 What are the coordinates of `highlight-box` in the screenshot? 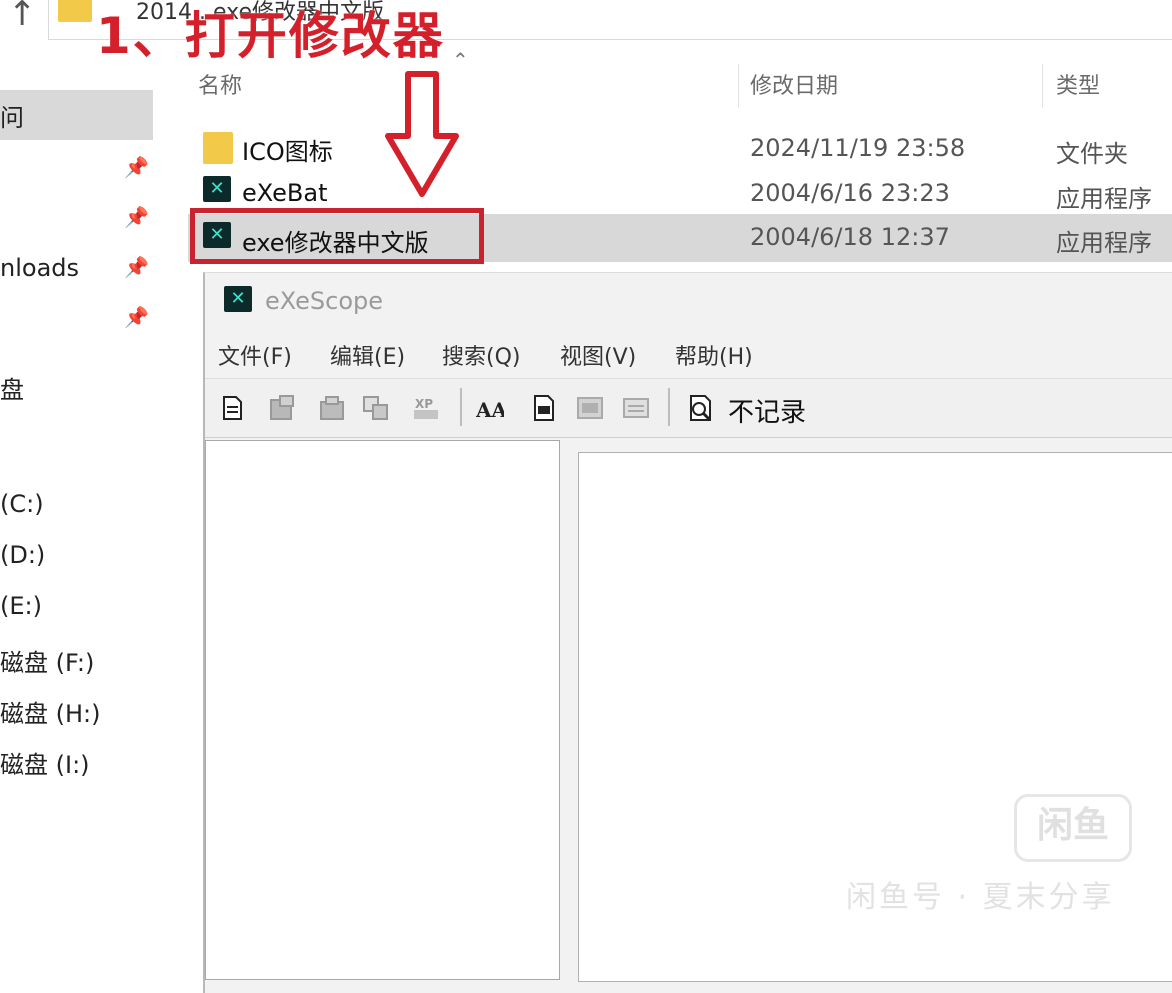 It's located at (337, 236).